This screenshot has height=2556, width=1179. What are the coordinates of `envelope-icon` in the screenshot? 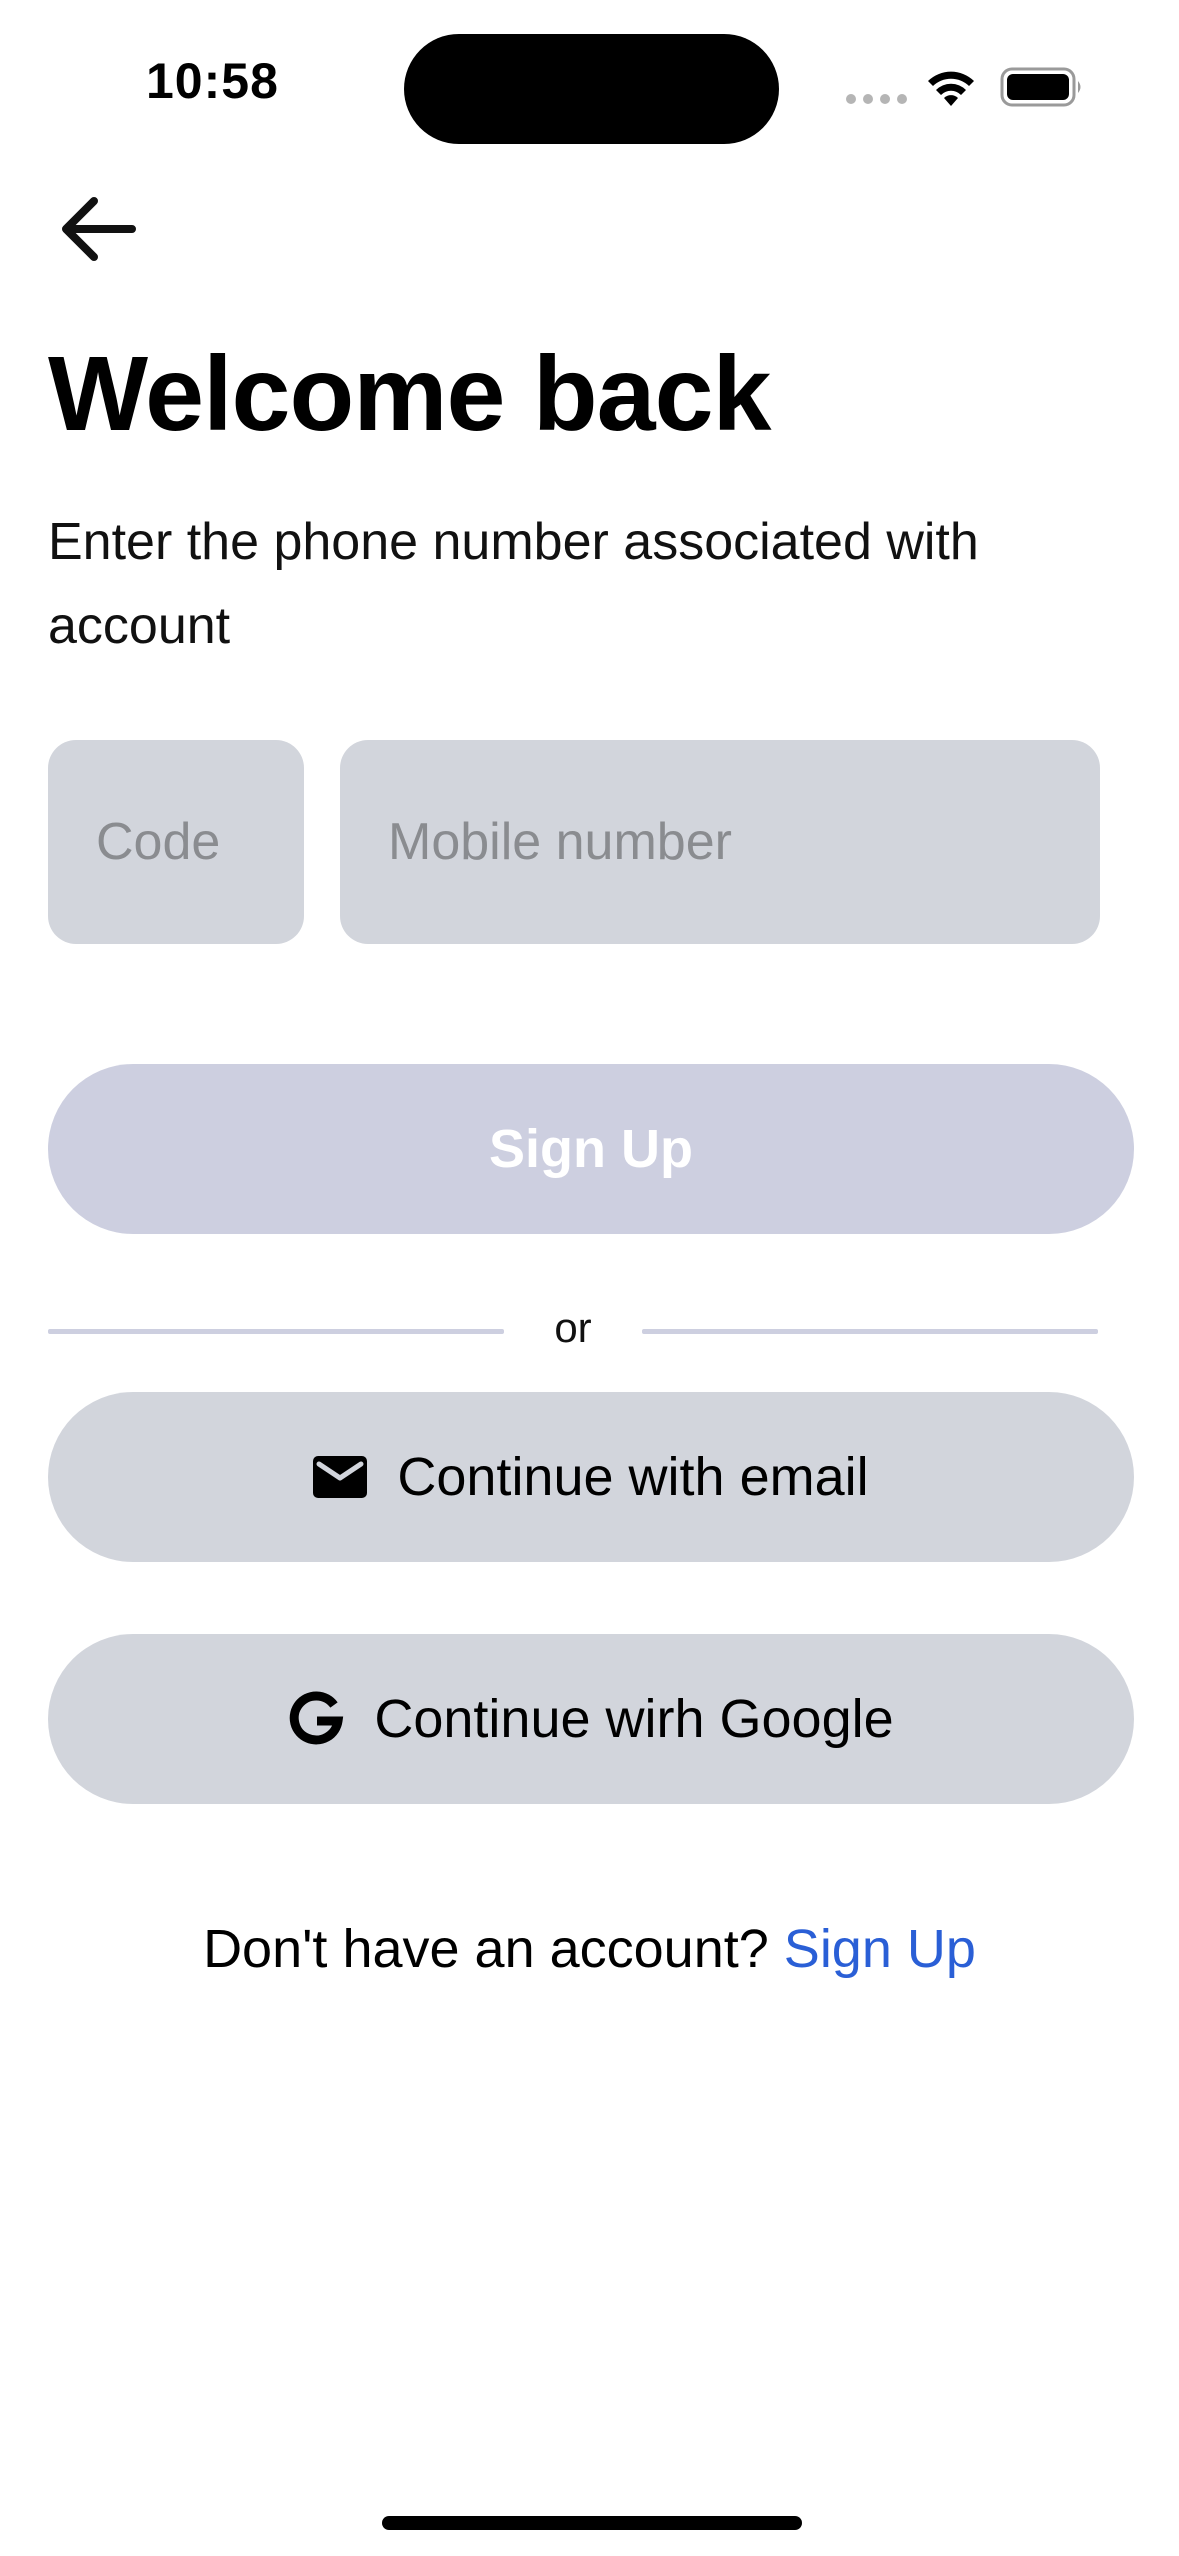 It's located at (340, 1477).